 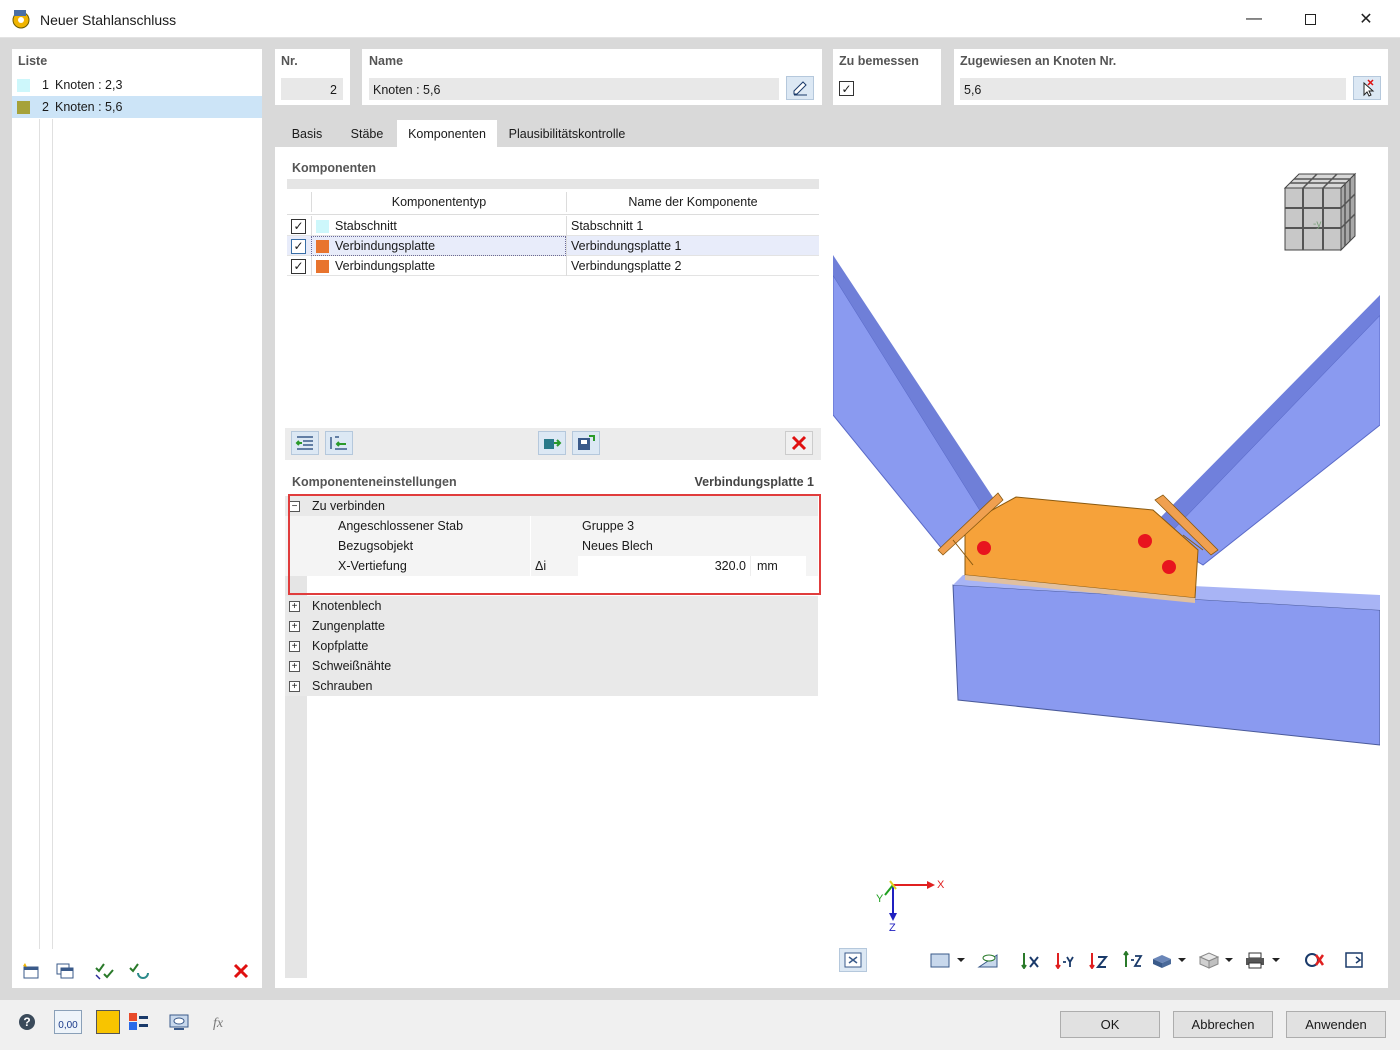 What do you see at coordinates (553, 184) in the screenshot?
I see `table-group-header` at bounding box center [553, 184].